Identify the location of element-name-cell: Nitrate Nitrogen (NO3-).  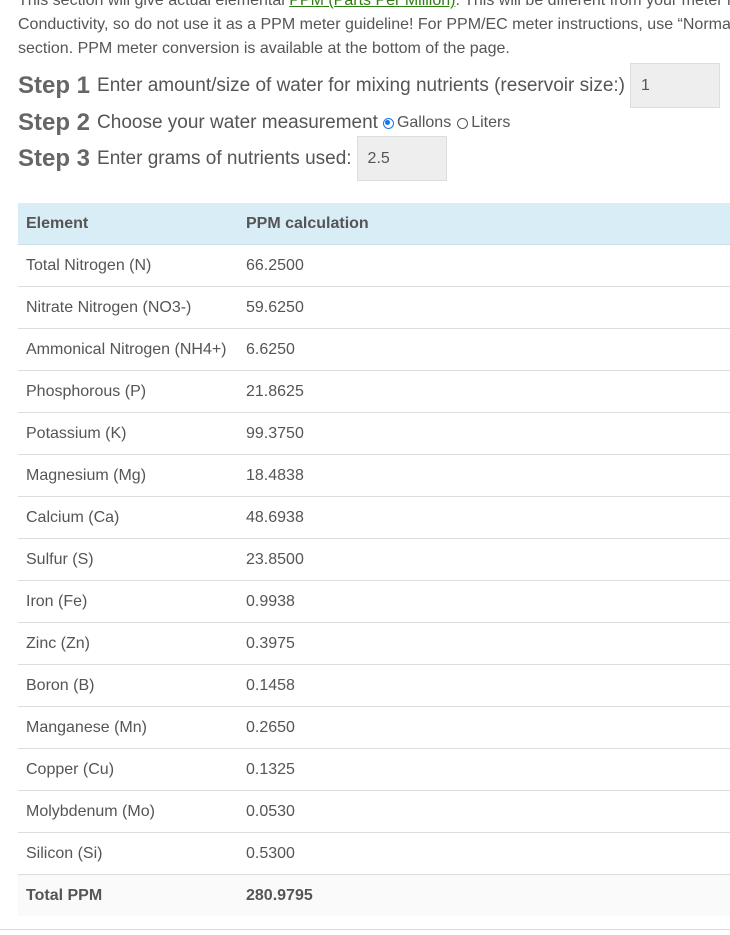
(128, 307).